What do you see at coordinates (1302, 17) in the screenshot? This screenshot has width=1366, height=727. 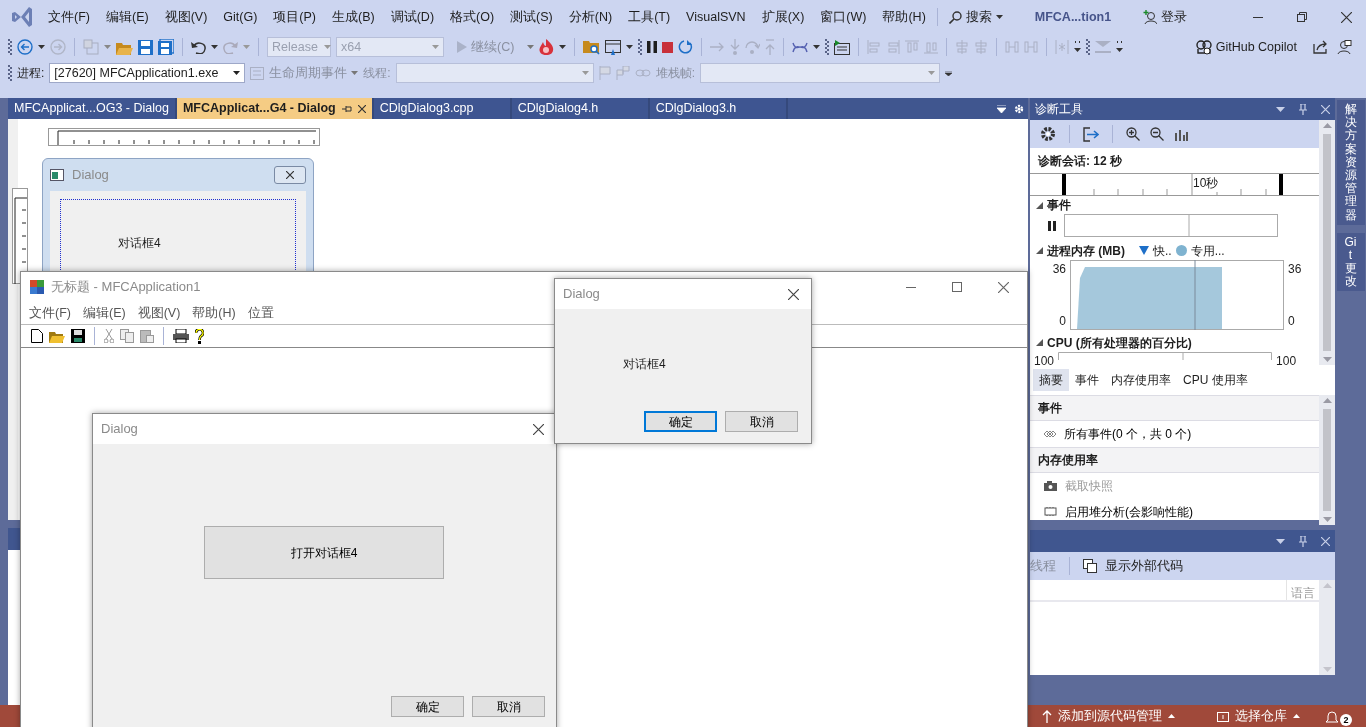 I see `restore-icon` at bounding box center [1302, 17].